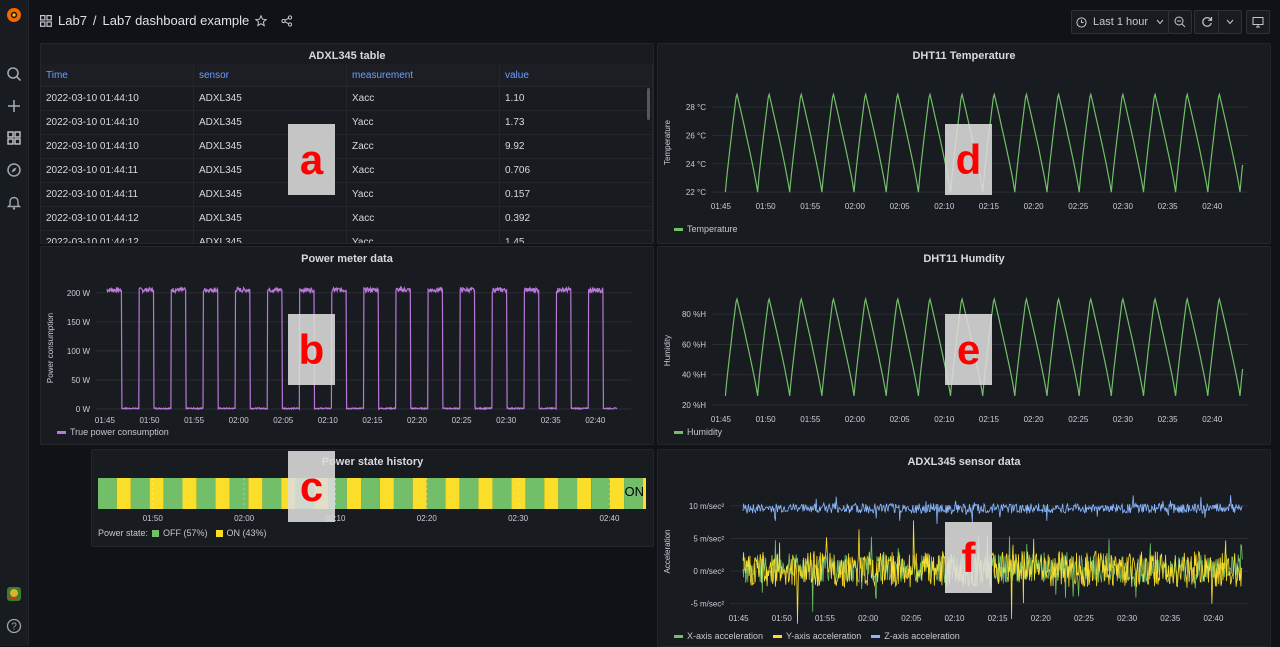 This screenshot has width=1280, height=647. What do you see at coordinates (698, 432) in the screenshot?
I see `legend-item: Humidity` at bounding box center [698, 432].